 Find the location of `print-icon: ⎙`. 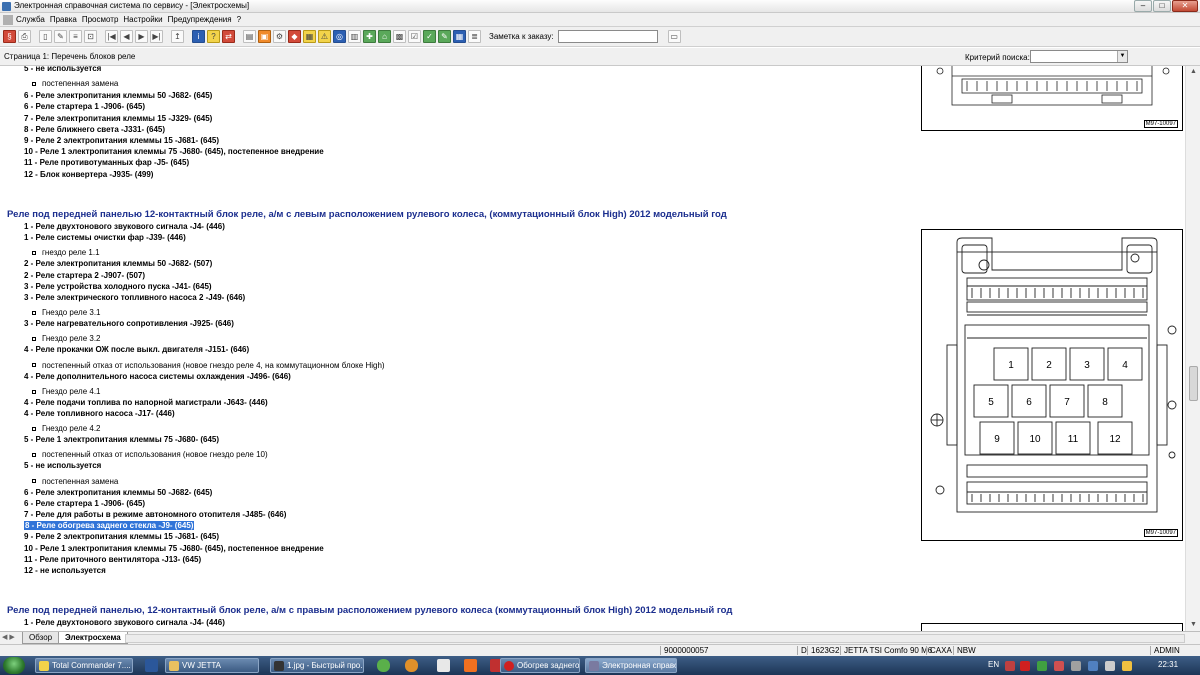

print-icon: ⎙ is located at coordinates (24, 36).